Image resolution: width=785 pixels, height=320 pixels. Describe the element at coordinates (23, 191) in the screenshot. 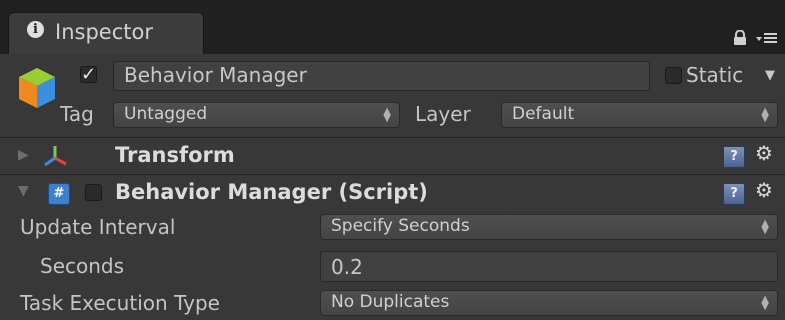

I see `foldout-expanded-icon: ▼` at that location.